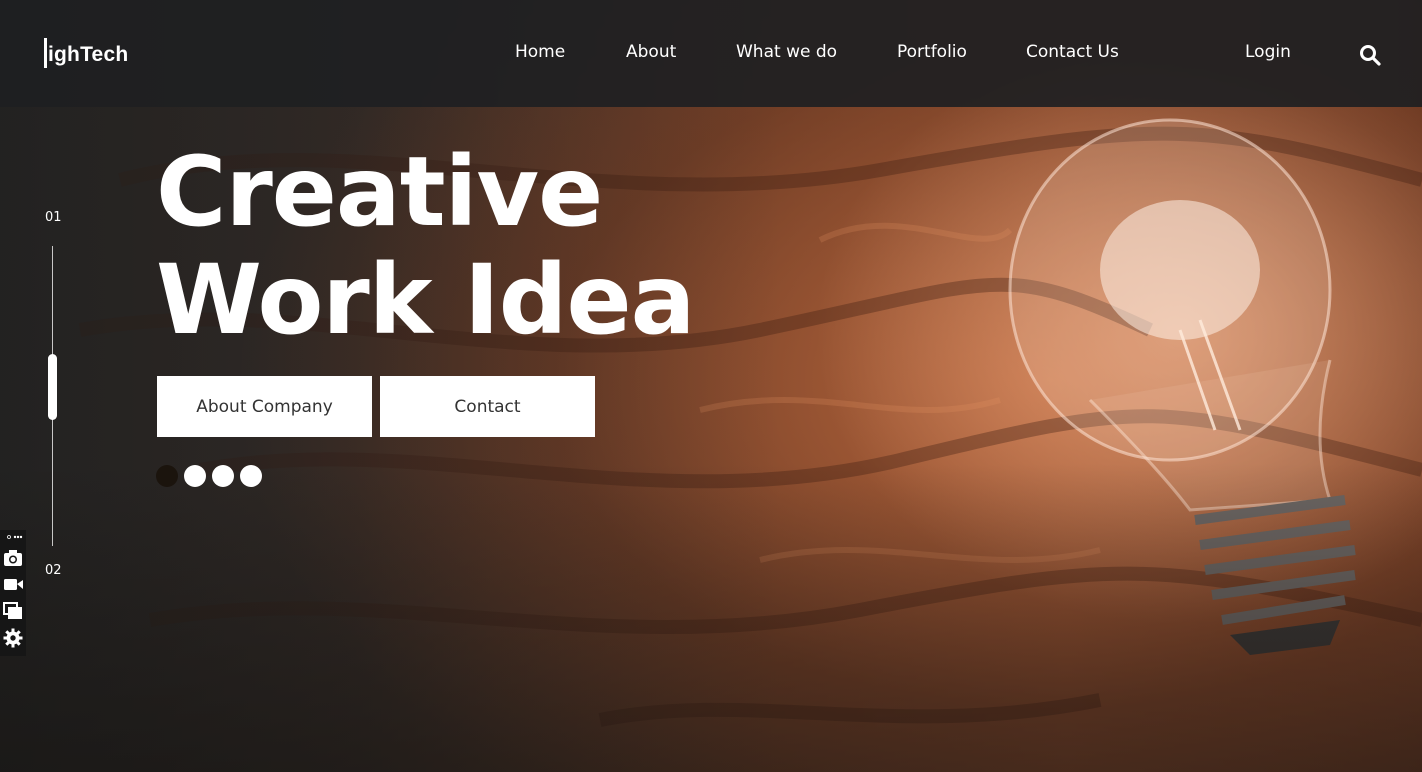  I want to click on windows-icon, so click(13, 611).